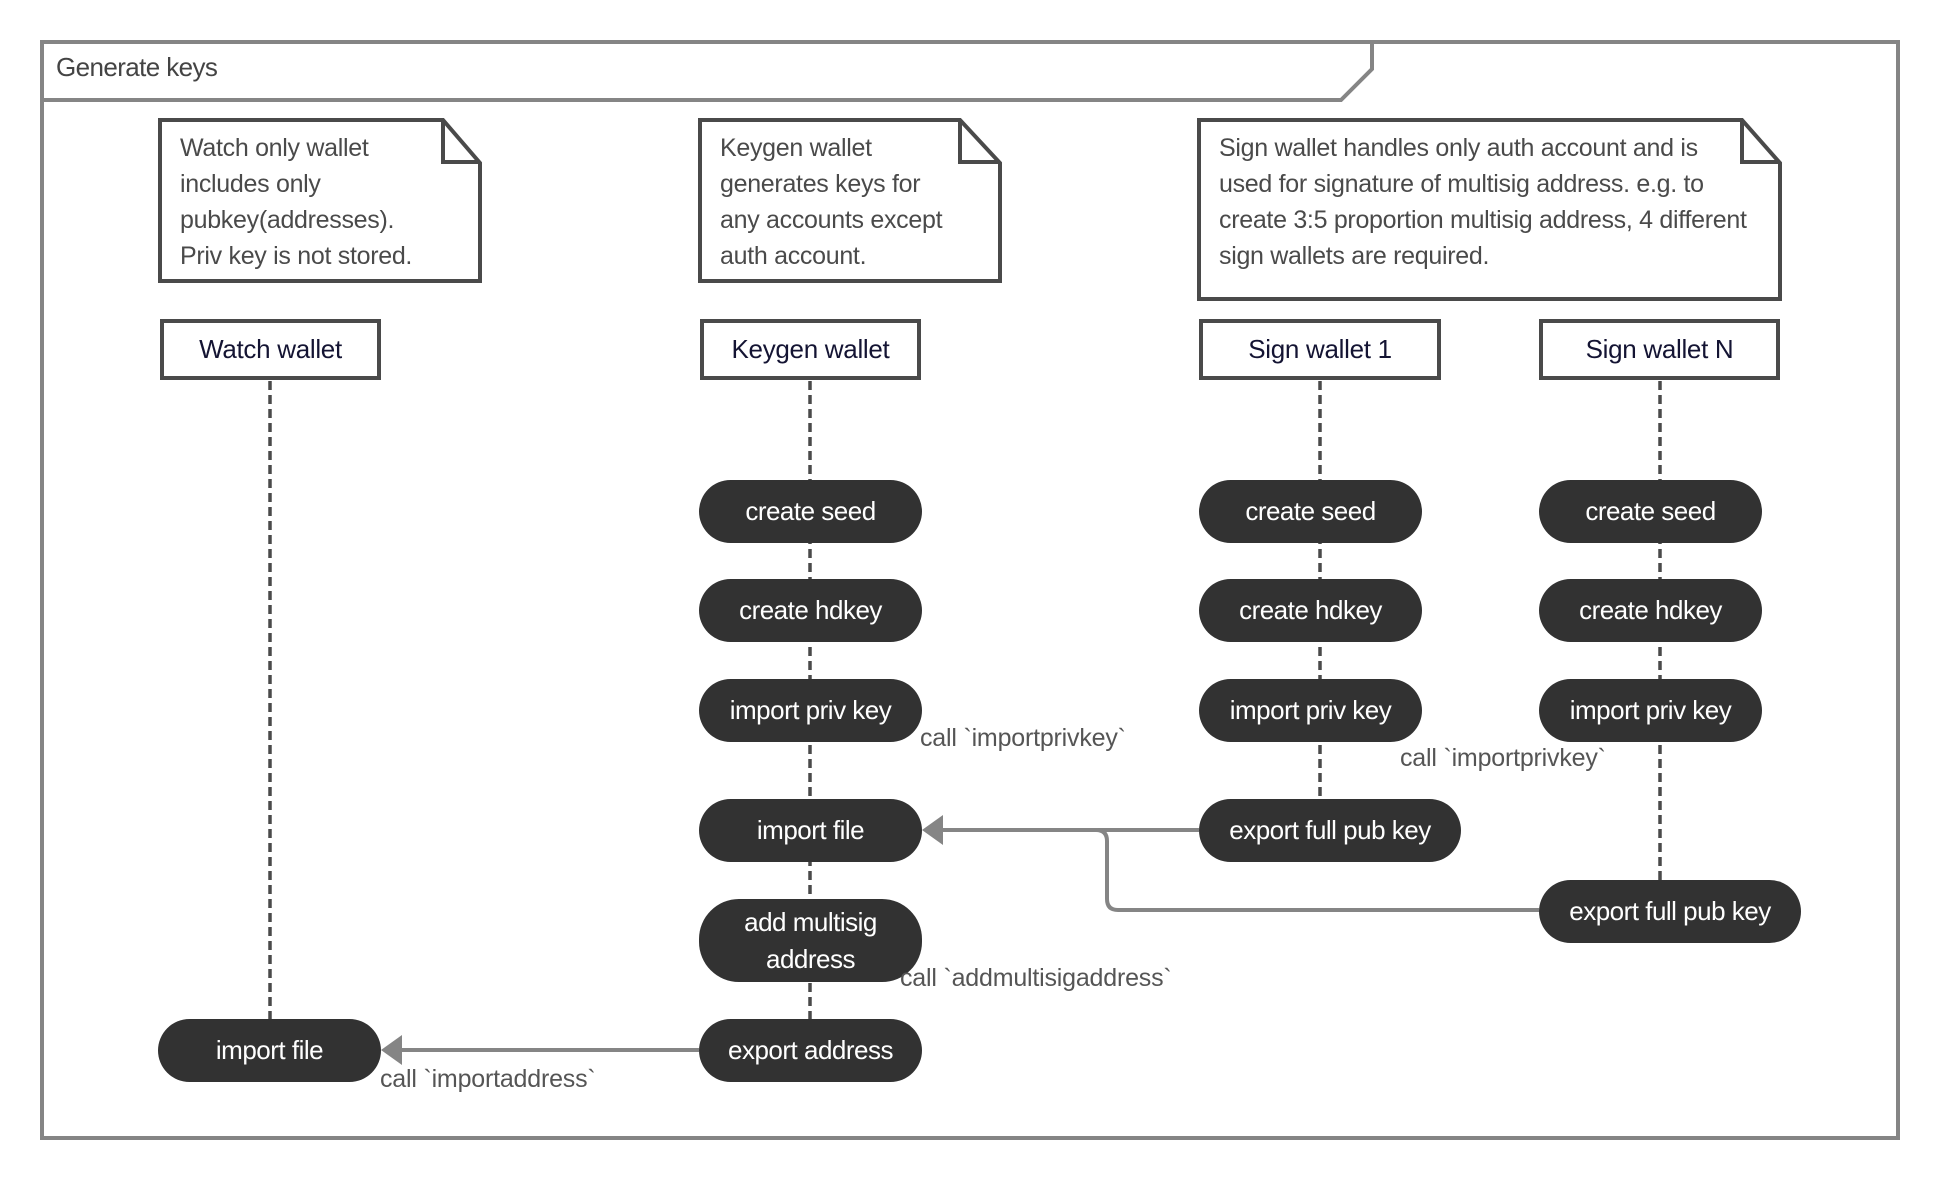  I want to click on call-label-addmultisigaddress: call `addmultisigaddress`, so click(1036, 978).